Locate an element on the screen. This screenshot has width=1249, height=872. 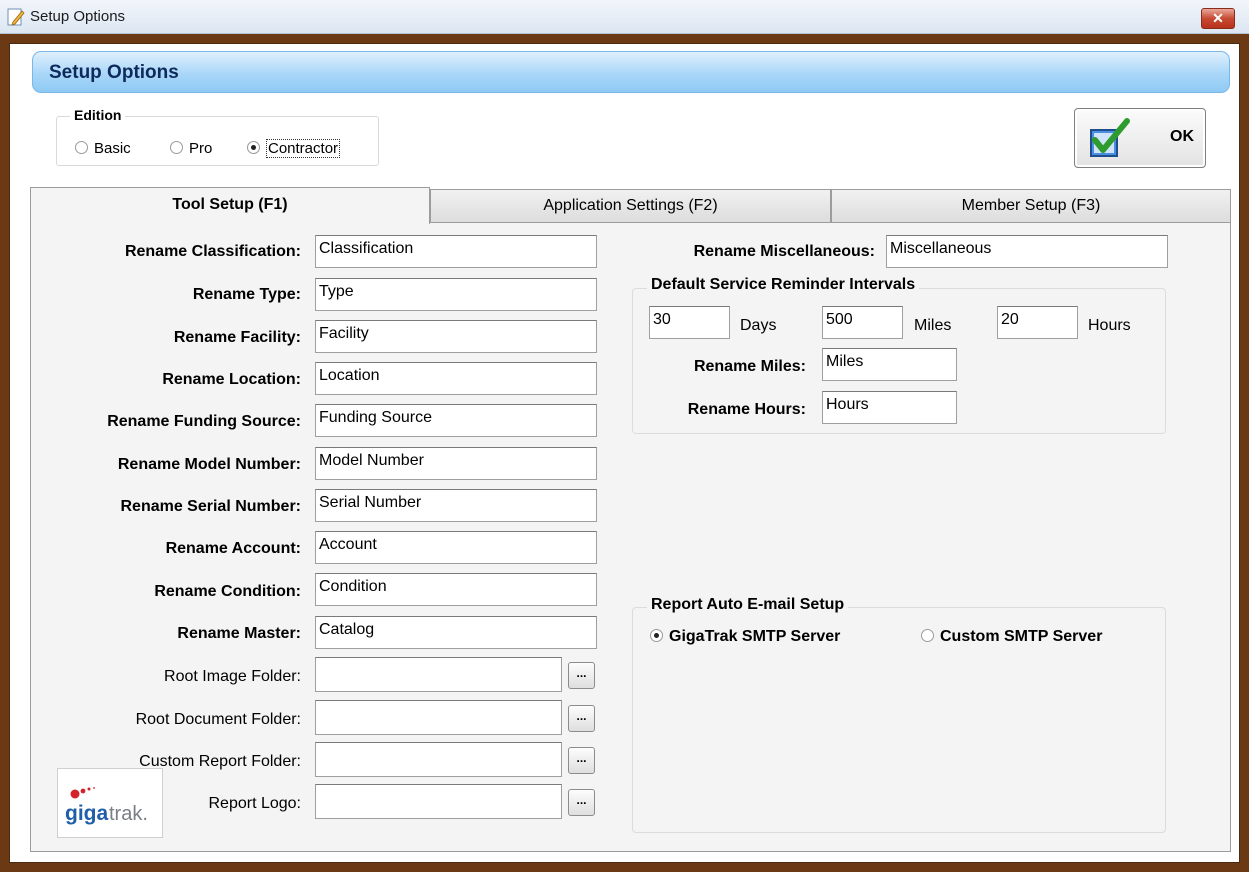
rename-location-label: Rename Location: is located at coordinates (231, 379).